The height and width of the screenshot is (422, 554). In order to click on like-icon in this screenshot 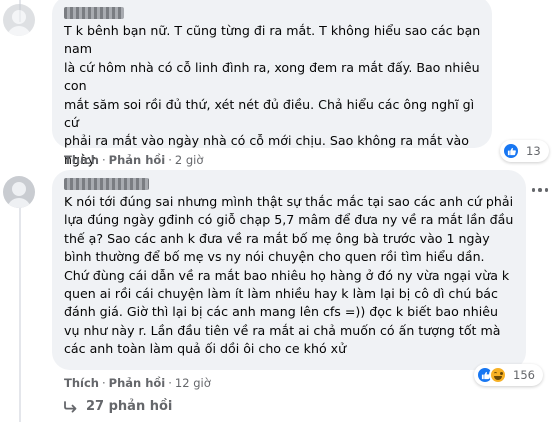, I will do `click(511, 151)`.